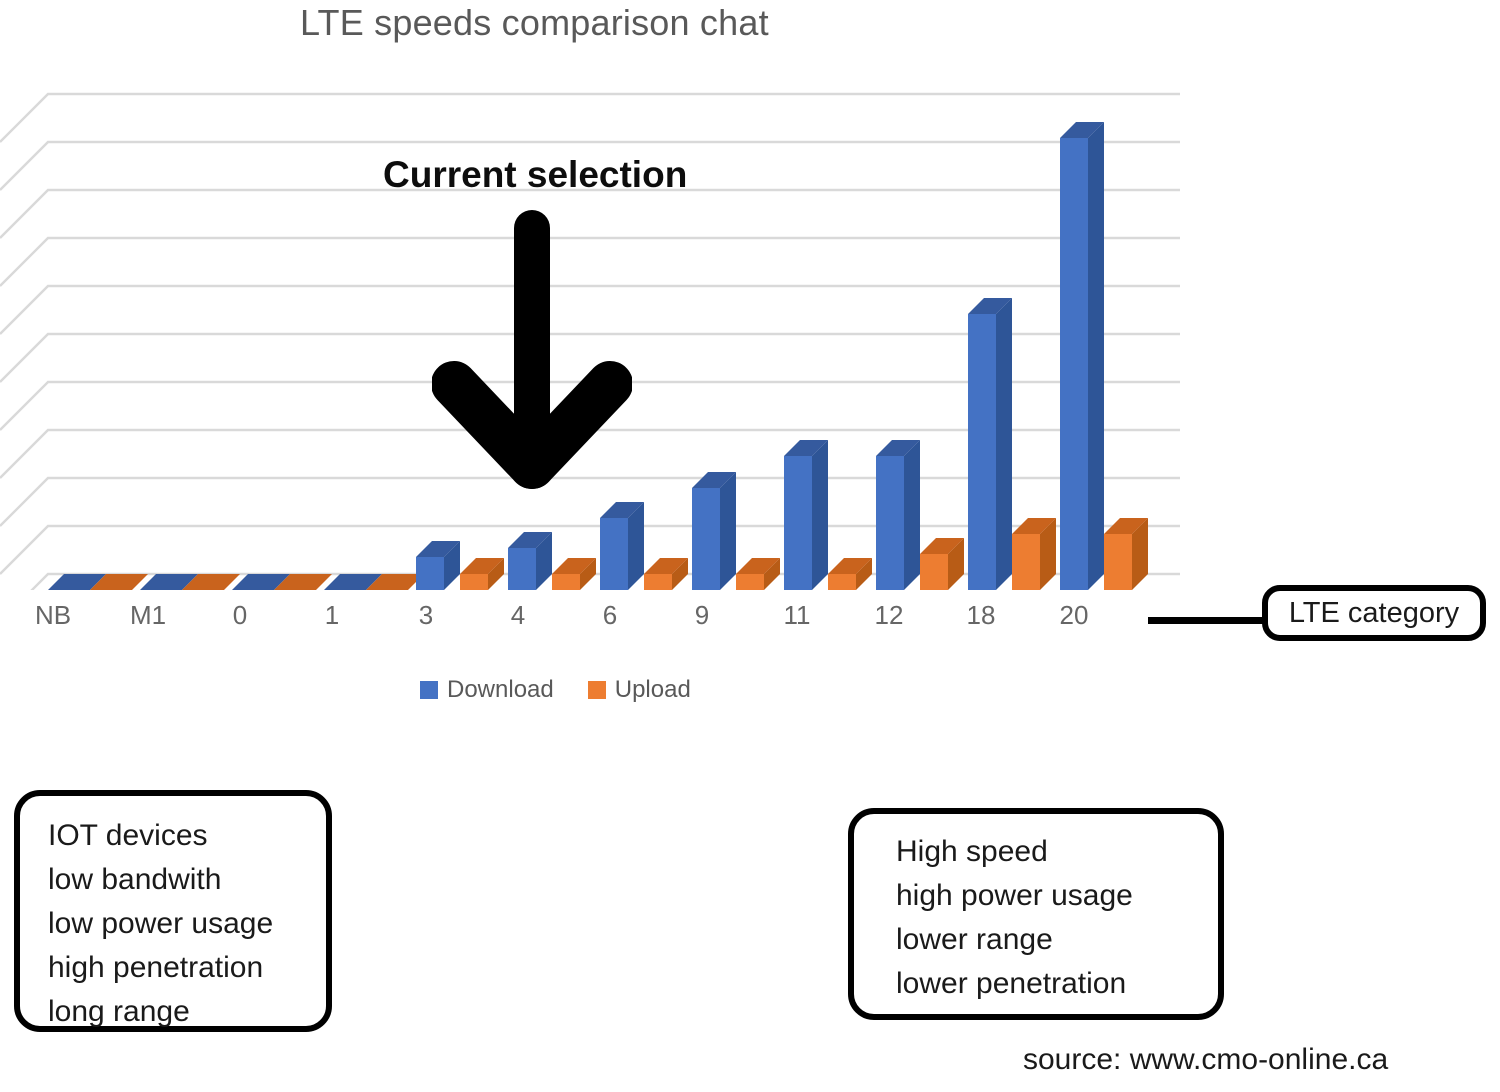 This screenshot has height=1092, width=1500. What do you see at coordinates (161, 924) in the screenshot?
I see `callout-line: low power usage` at bounding box center [161, 924].